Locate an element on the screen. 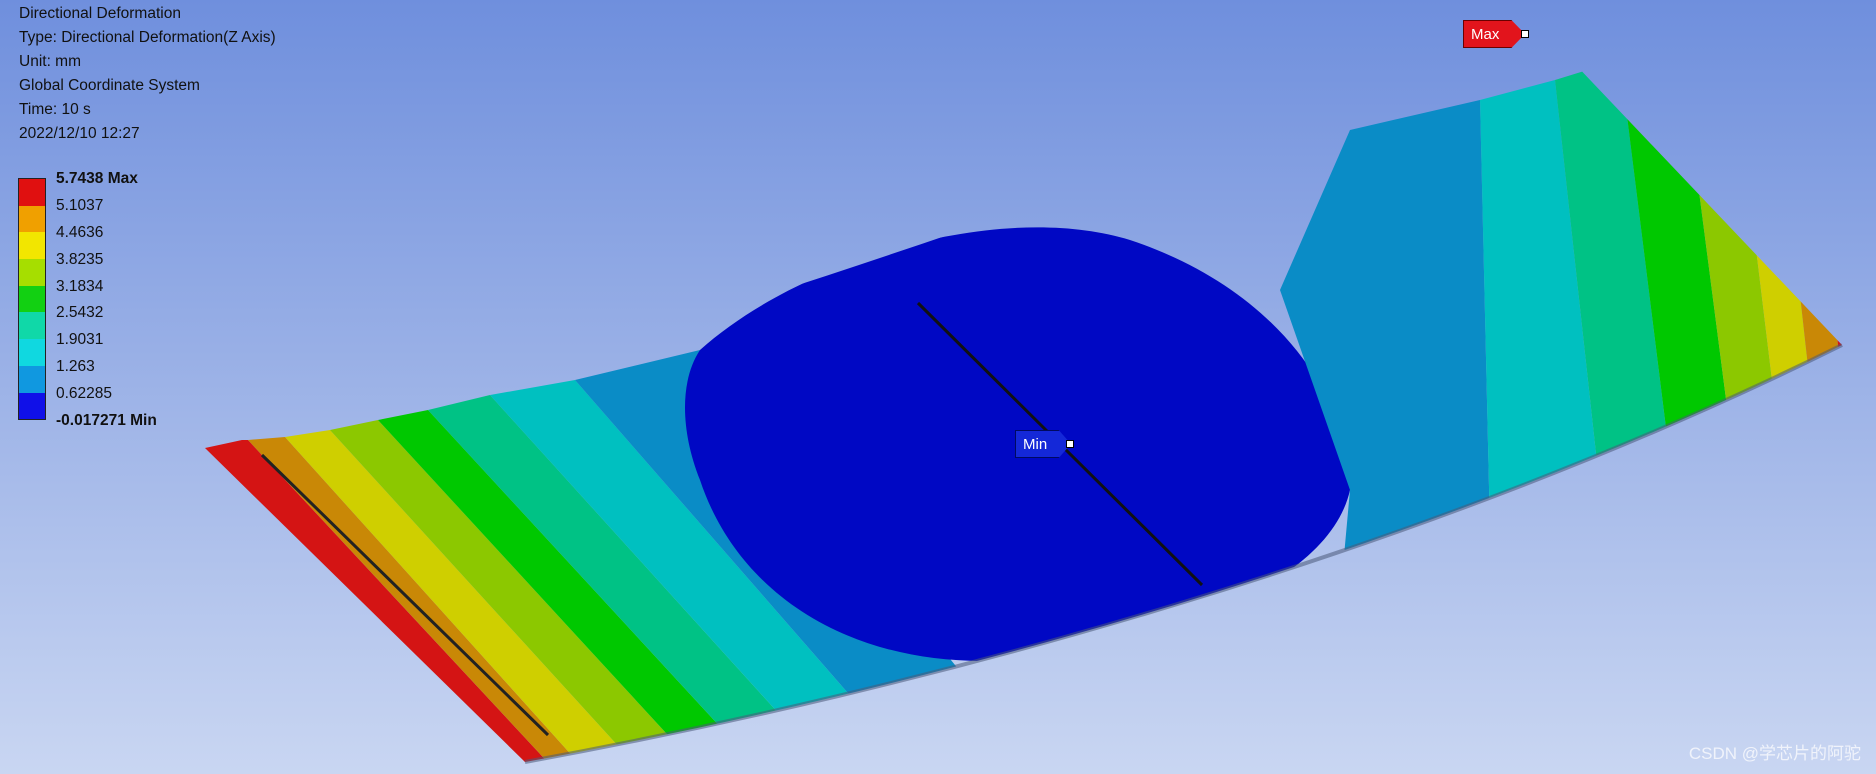 This screenshot has height=774, width=1876. min-probe-marker is located at coordinates (1070, 444).